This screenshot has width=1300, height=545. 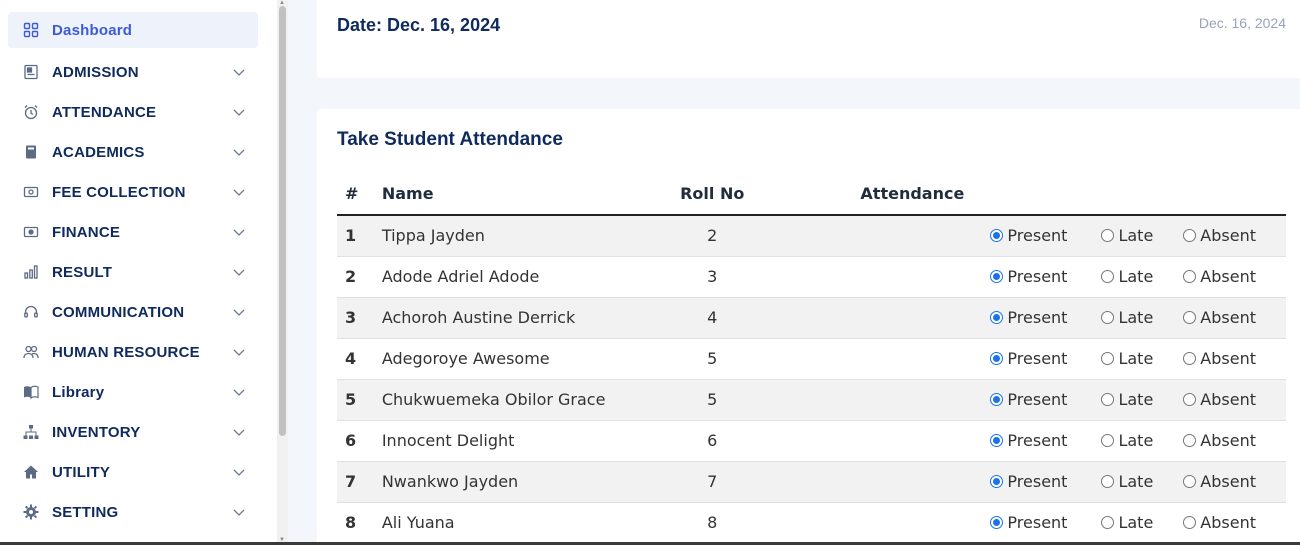 What do you see at coordinates (359, 318) in the screenshot?
I see `row-number: 3` at bounding box center [359, 318].